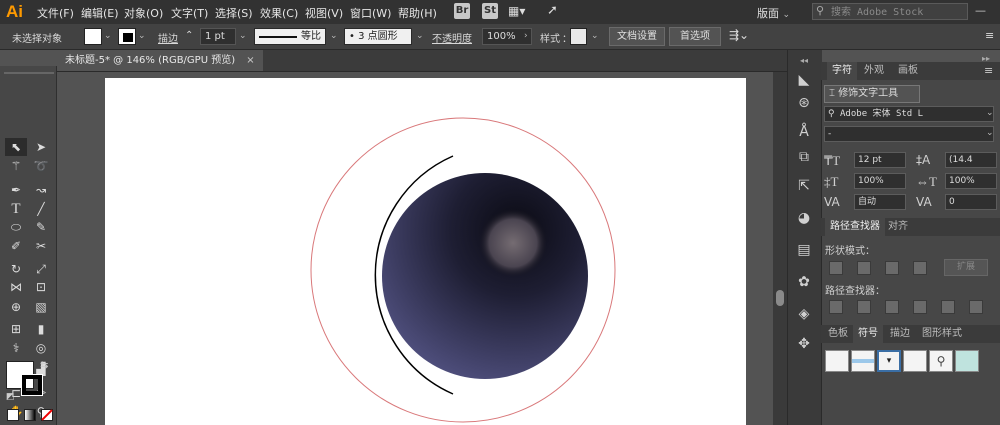 This screenshot has height=425, width=1000. What do you see at coordinates (971, 181) in the screenshot?
I see `horizontal-scale-field: 100%` at bounding box center [971, 181].